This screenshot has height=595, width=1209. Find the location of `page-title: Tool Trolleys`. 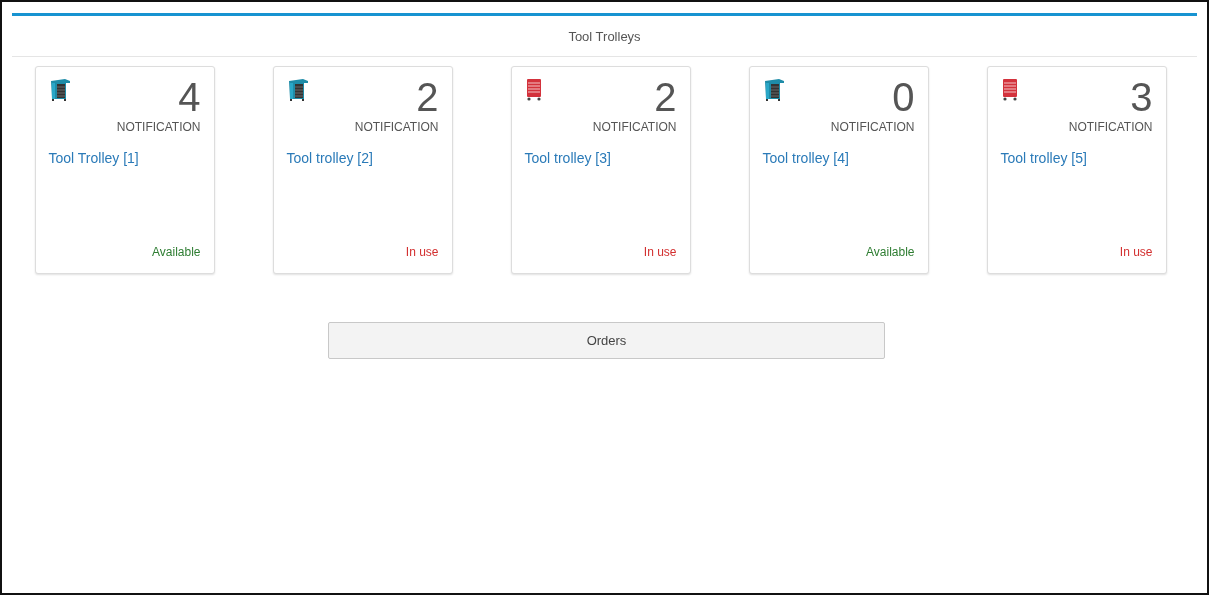

page-title: Tool Trolleys is located at coordinates (604, 36).